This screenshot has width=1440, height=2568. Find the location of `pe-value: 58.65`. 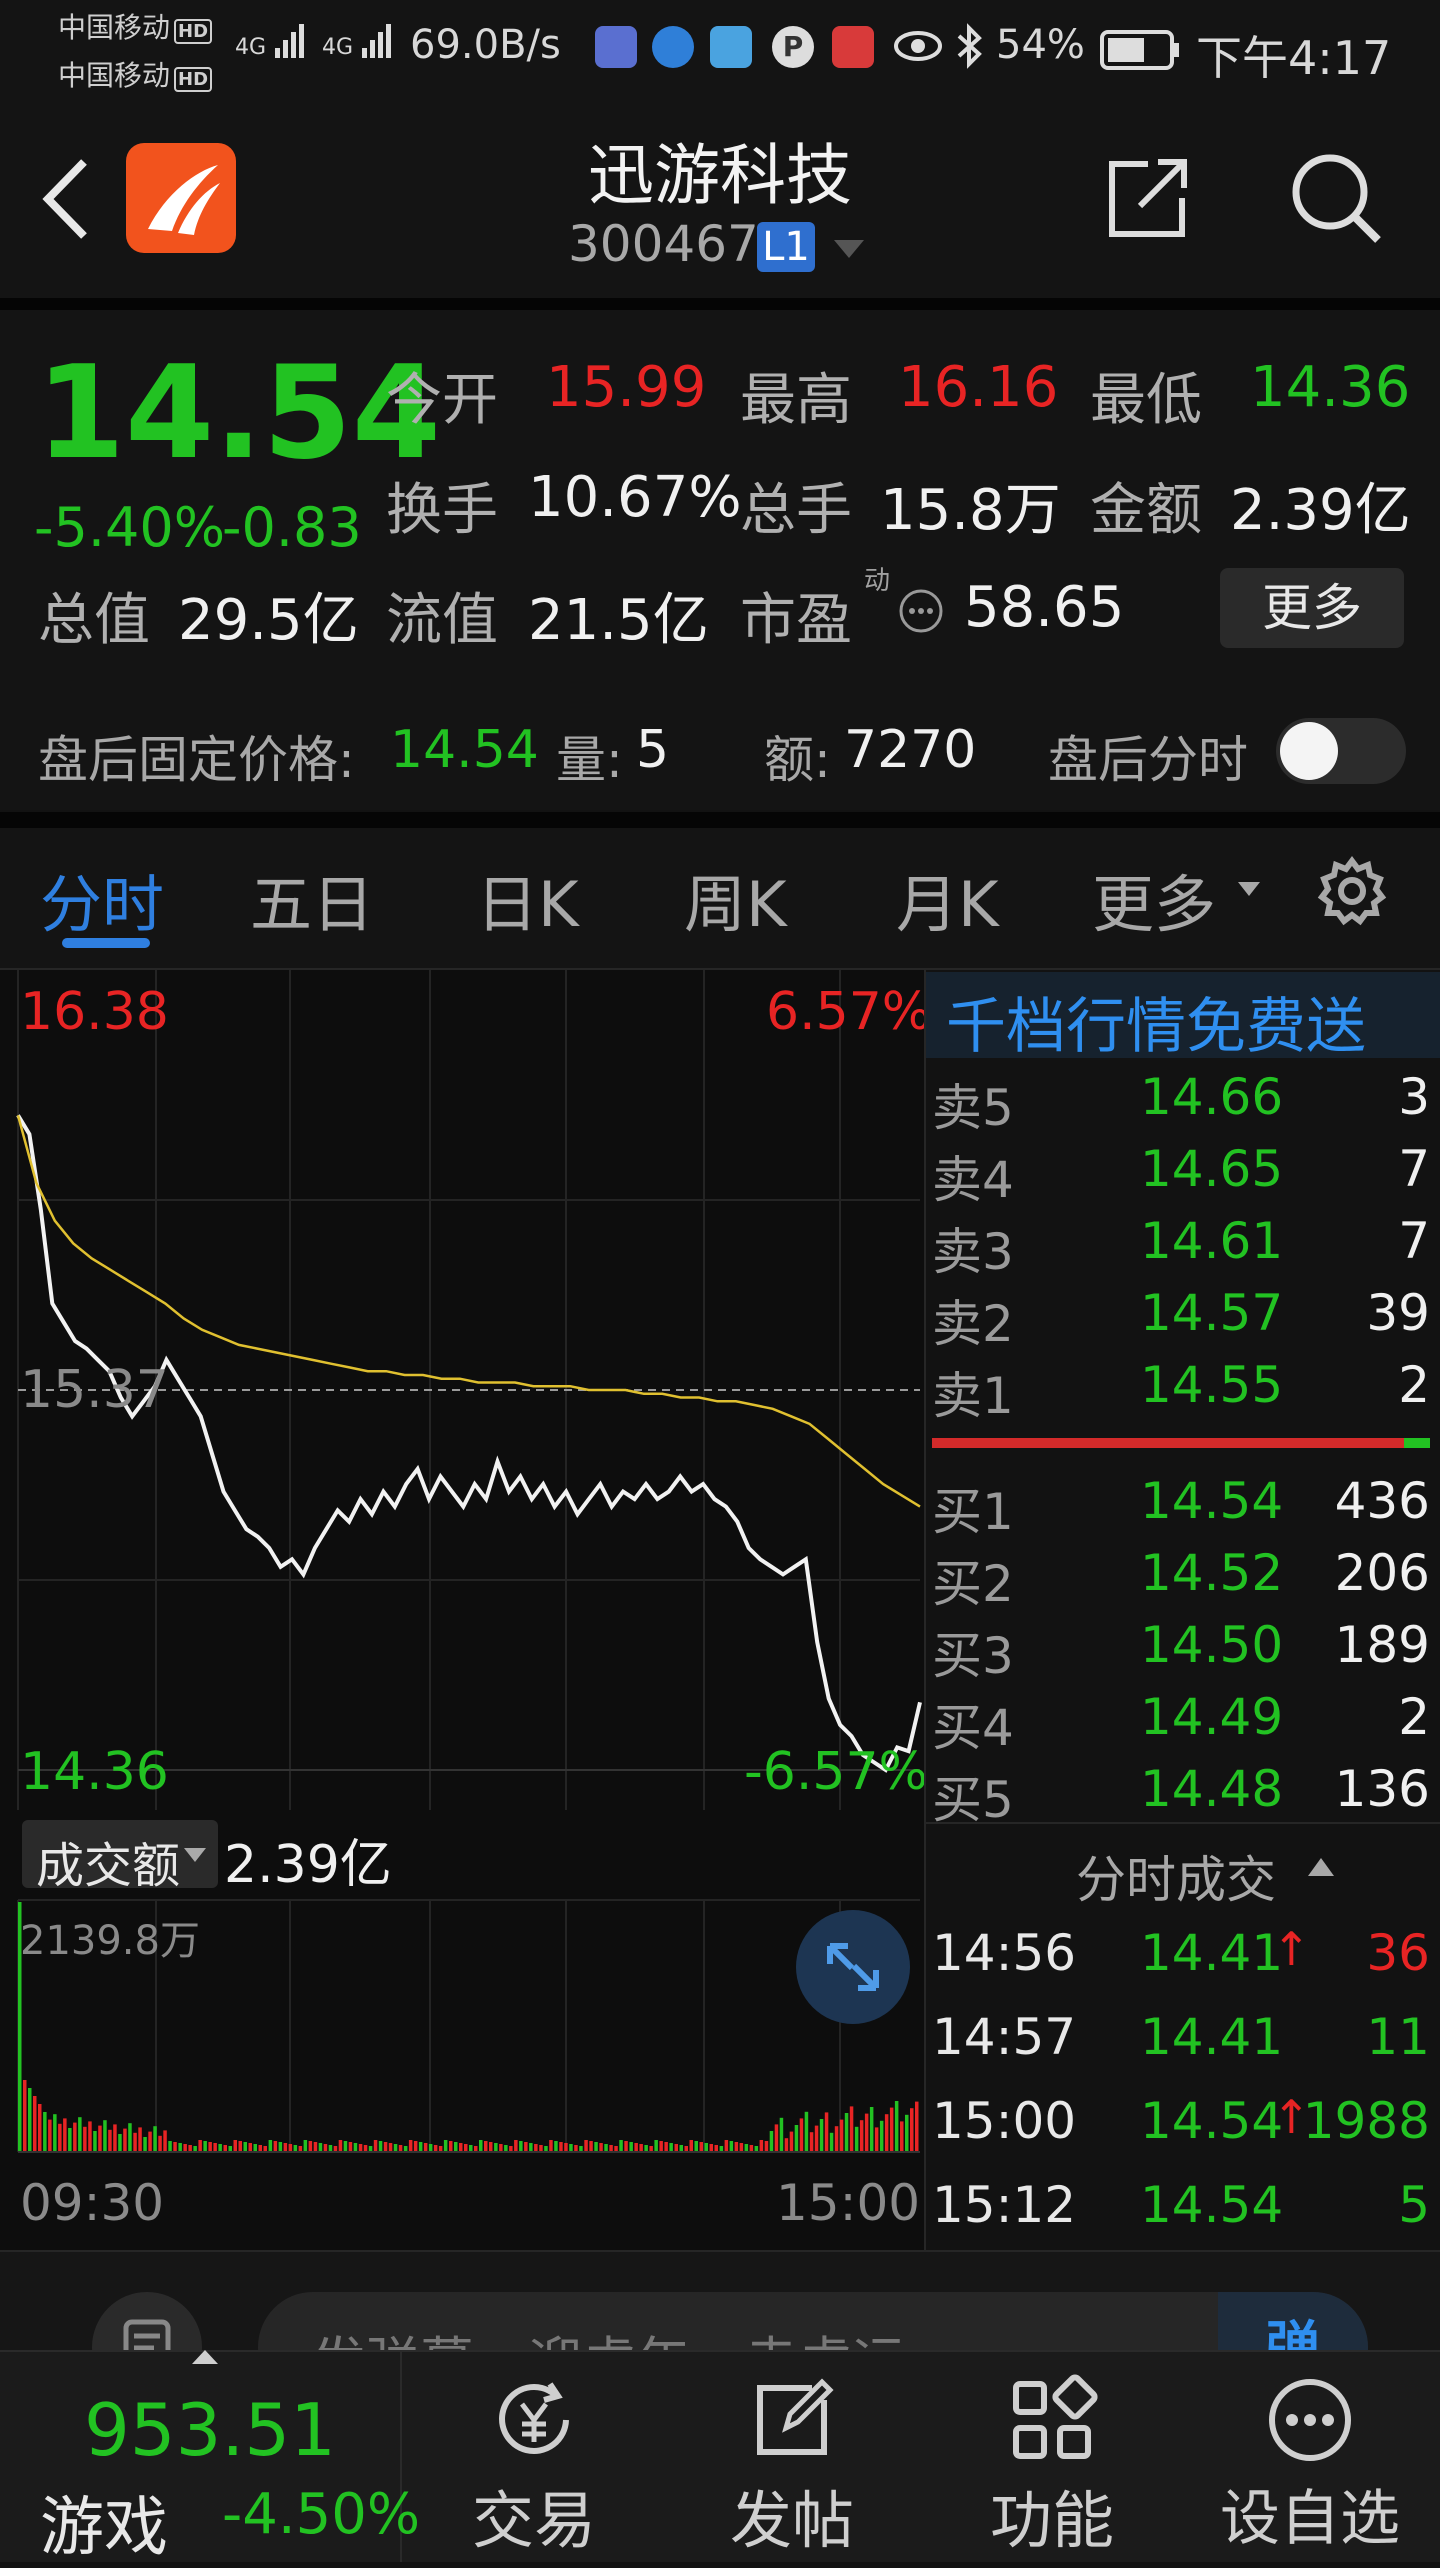

pe-value: 58.65 is located at coordinates (1044, 607).